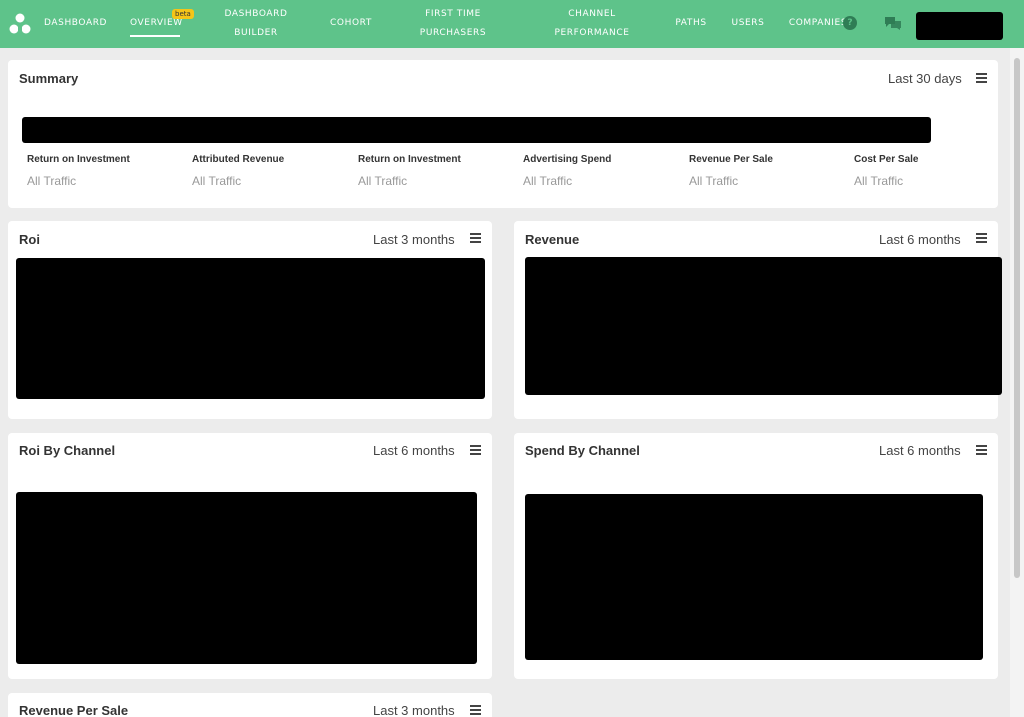 This screenshot has width=1024, height=717. Describe the element at coordinates (67, 450) in the screenshot. I see `roi-by-channel-title: Roi By Channel` at that location.